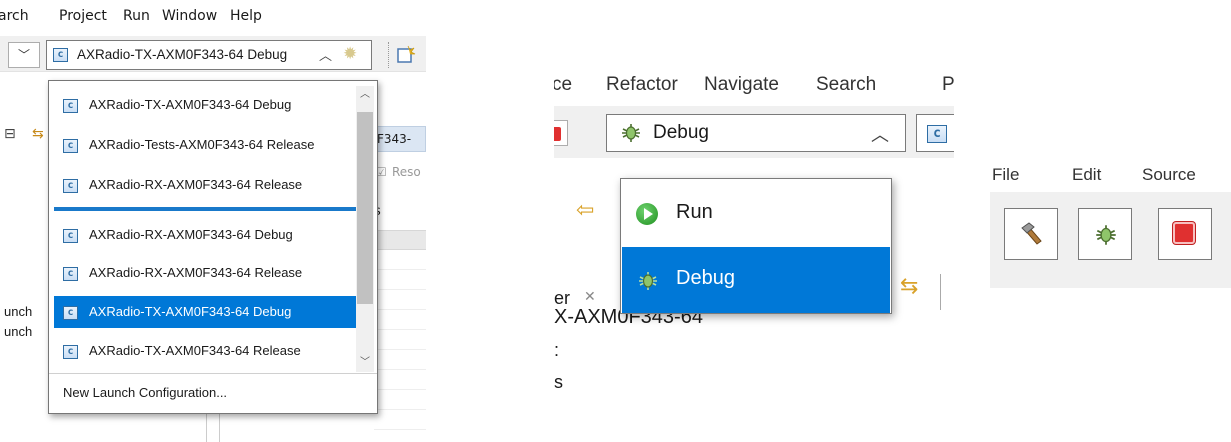 The image size is (1231, 442). What do you see at coordinates (694, 212) in the screenshot?
I see `launch-mode-item-label: Run` at bounding box center [694, 212].